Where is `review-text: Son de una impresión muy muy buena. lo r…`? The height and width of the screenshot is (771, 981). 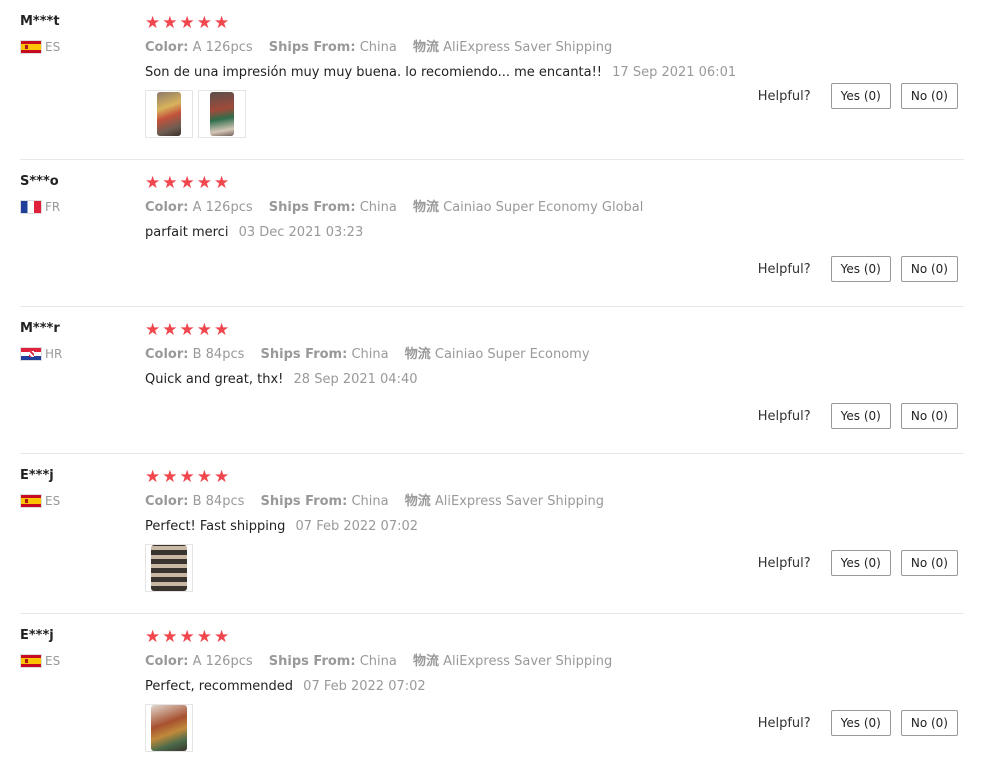
review-text: Son de una impresión muy muy buena. lo r… is located at coordinates (373, 72).